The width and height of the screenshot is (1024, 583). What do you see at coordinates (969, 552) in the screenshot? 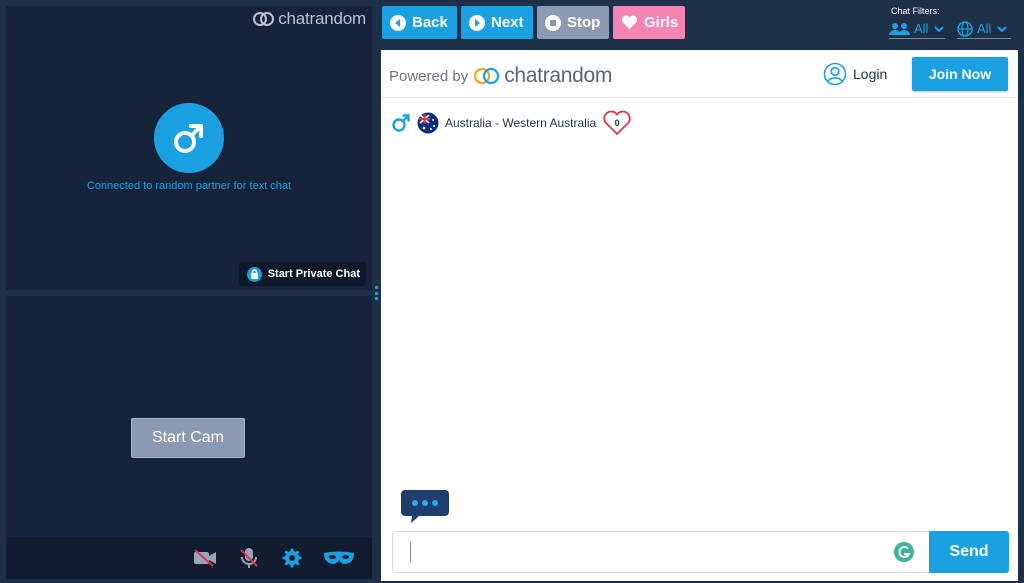
I see `send-button: Send` at bounding box center [969, 552].